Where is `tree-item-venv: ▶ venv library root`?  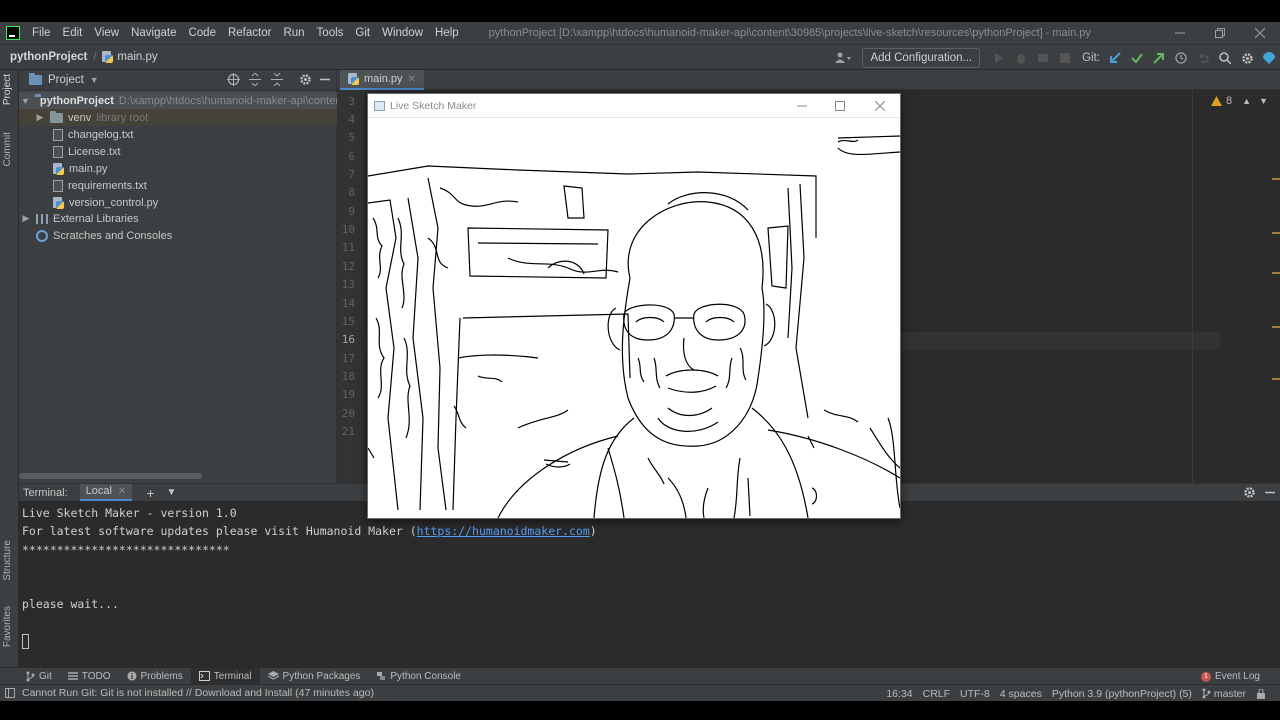
tree-item-venv: ▶ venv library root is located at coordinates (178, 117).